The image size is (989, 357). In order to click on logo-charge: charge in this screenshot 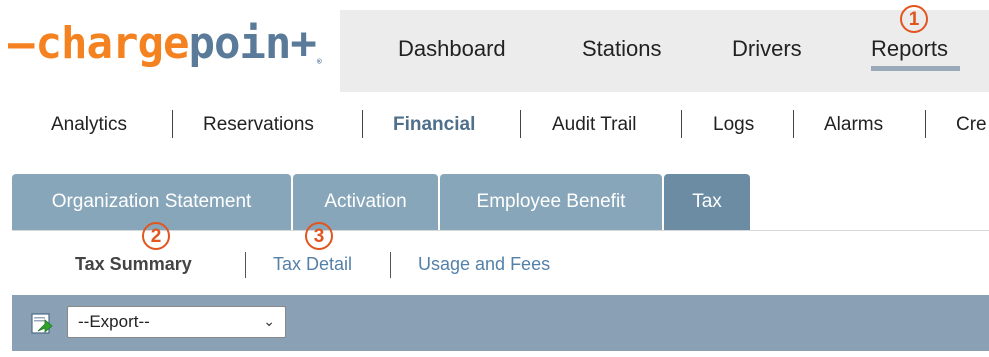, I will do `click(112, 43)`.